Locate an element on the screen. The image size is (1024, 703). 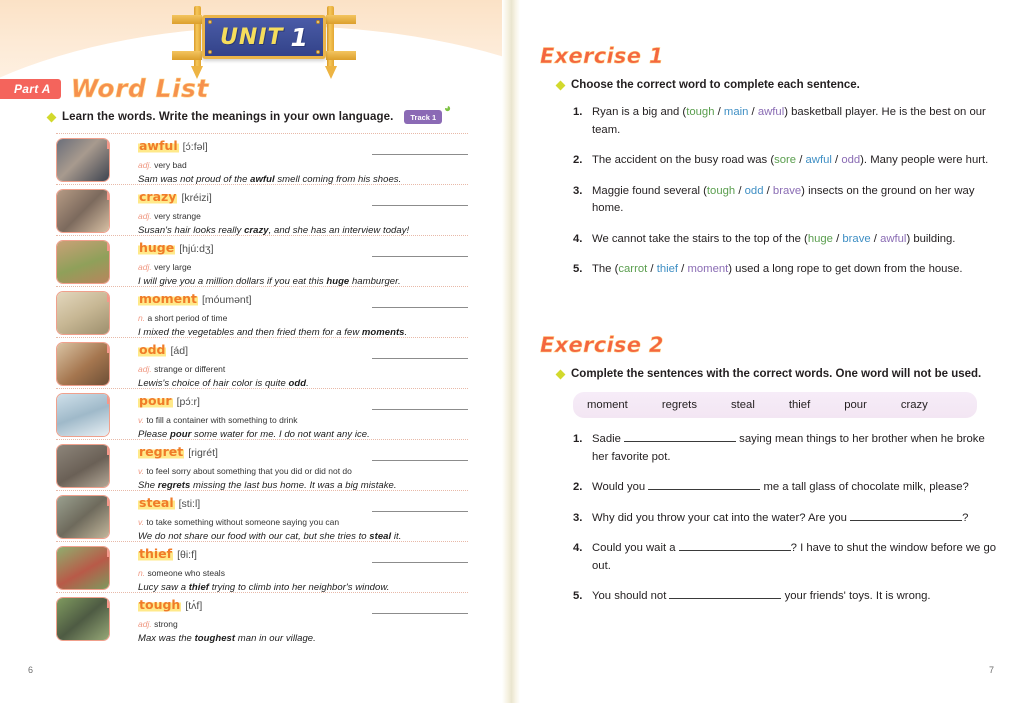
screw-top-right is located at coordinates (318, 22).